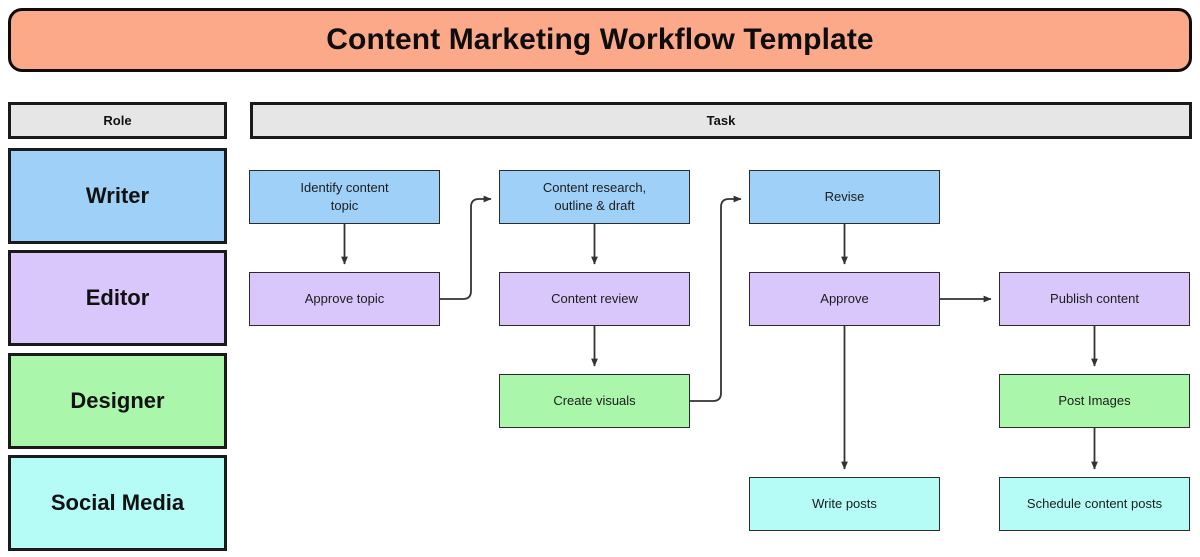  I want to click on task-box-revise: Revise, so click(844, 197).